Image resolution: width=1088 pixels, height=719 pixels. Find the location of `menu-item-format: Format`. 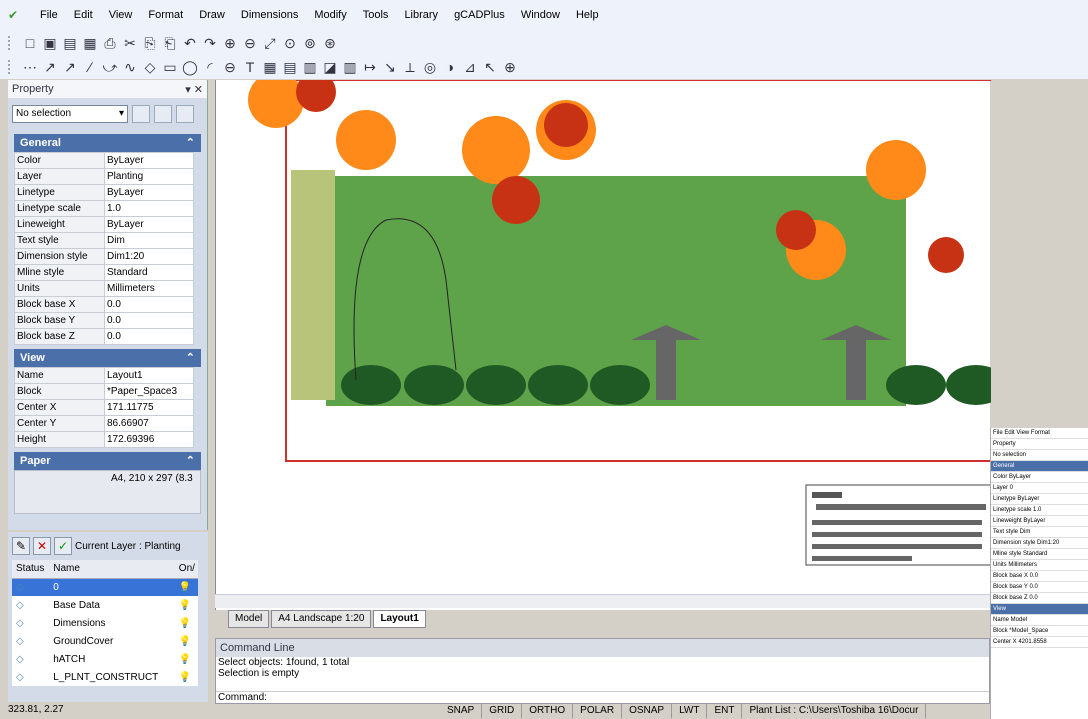

menu-item-format: Format is located at coordinates (165, 15).